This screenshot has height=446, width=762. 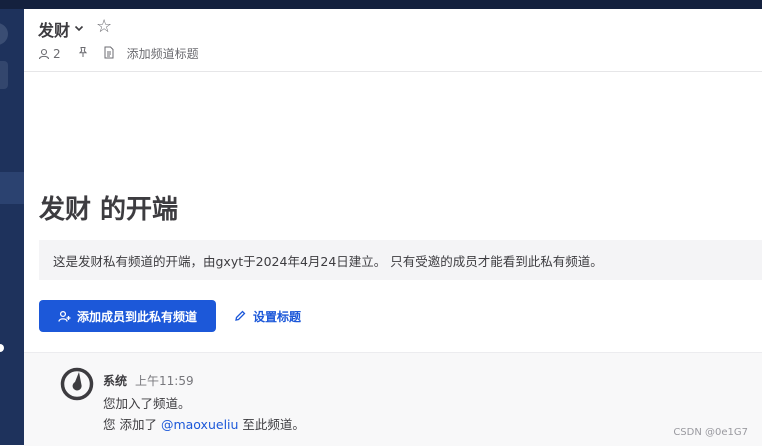 I want to click on pencil-icon, so click(x=240, y=315).